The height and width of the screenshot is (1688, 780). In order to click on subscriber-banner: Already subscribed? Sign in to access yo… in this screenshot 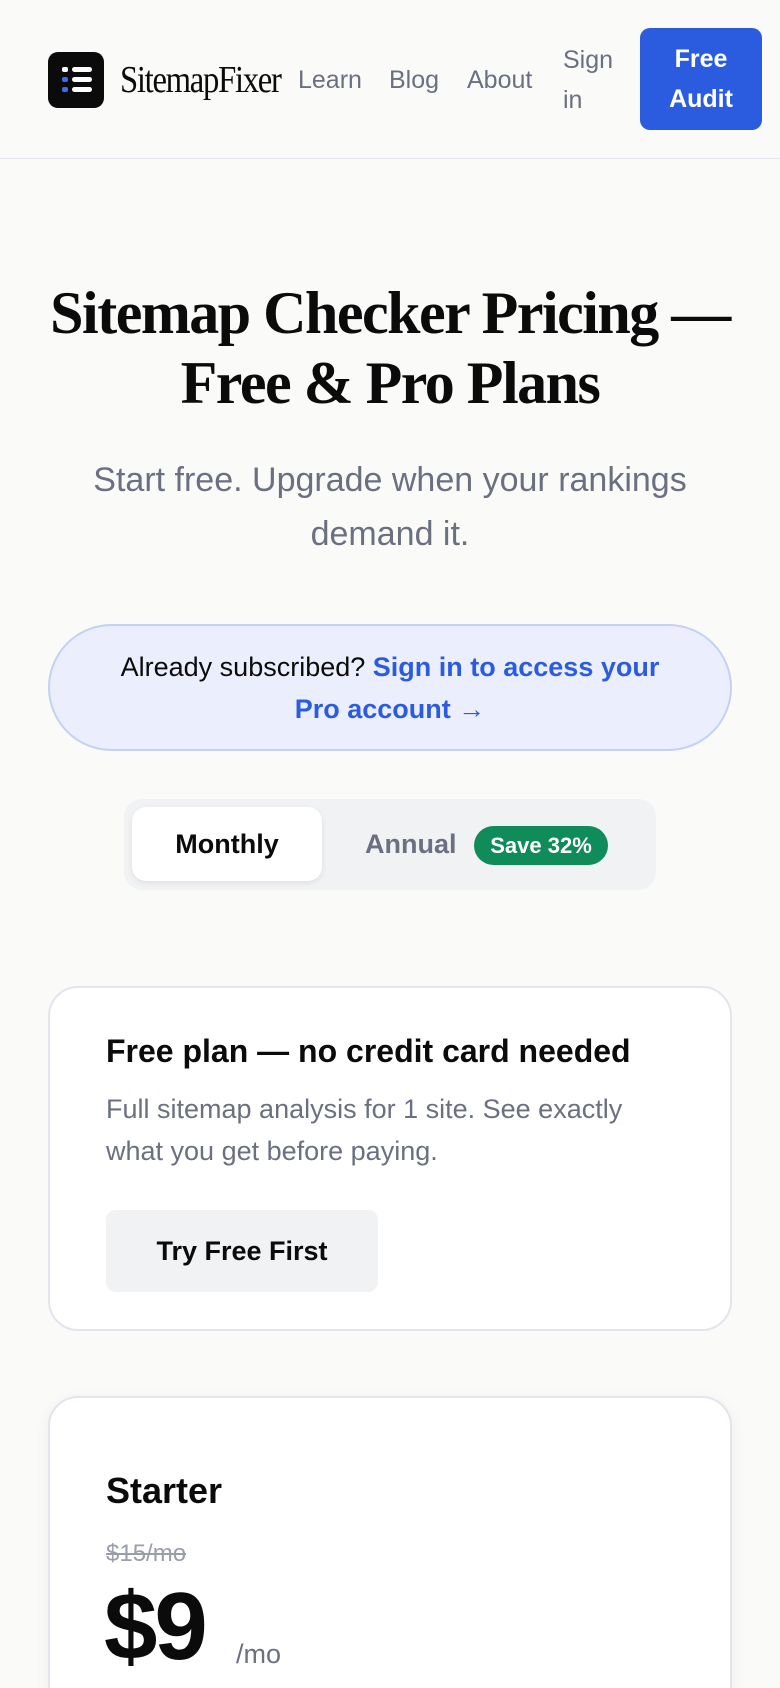, I will do `click(390, 687)`.